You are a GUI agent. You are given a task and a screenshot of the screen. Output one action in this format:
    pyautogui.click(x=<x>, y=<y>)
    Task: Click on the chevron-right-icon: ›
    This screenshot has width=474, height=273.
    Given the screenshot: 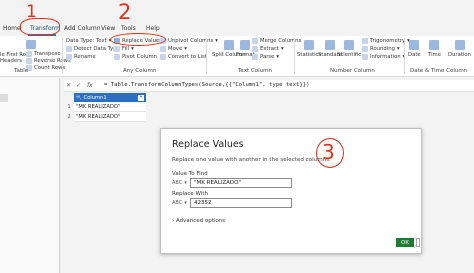 What is the action you would take?
    pyautogui.click(x=173, y=221)
    